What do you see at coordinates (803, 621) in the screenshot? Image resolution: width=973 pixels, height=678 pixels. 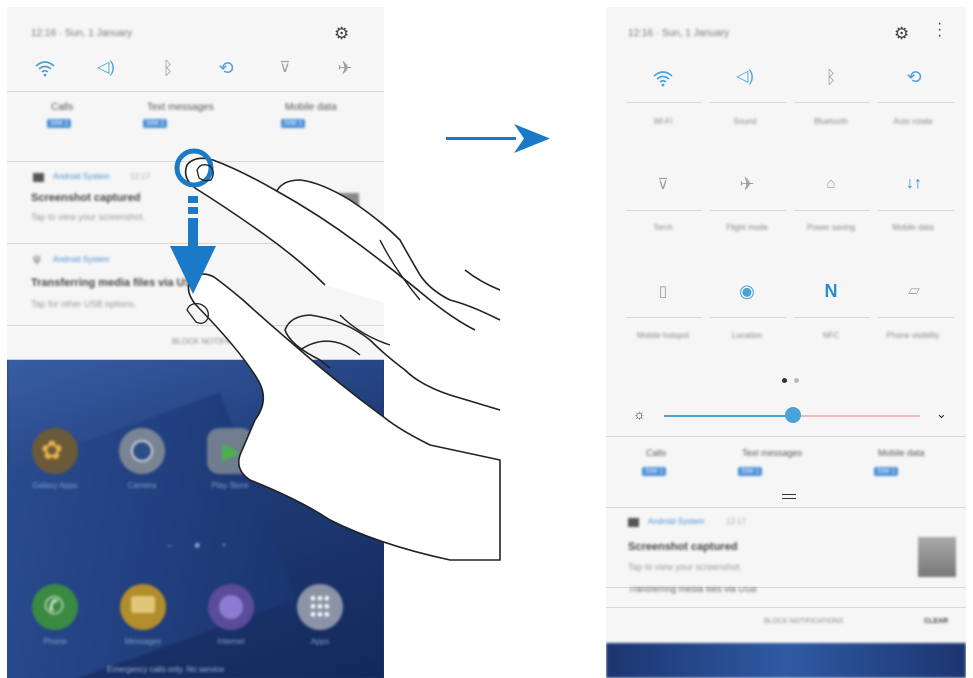 I see `block-notifications-button: BLOCK NOTIFICATIONS` at bounding box center [803, 621].